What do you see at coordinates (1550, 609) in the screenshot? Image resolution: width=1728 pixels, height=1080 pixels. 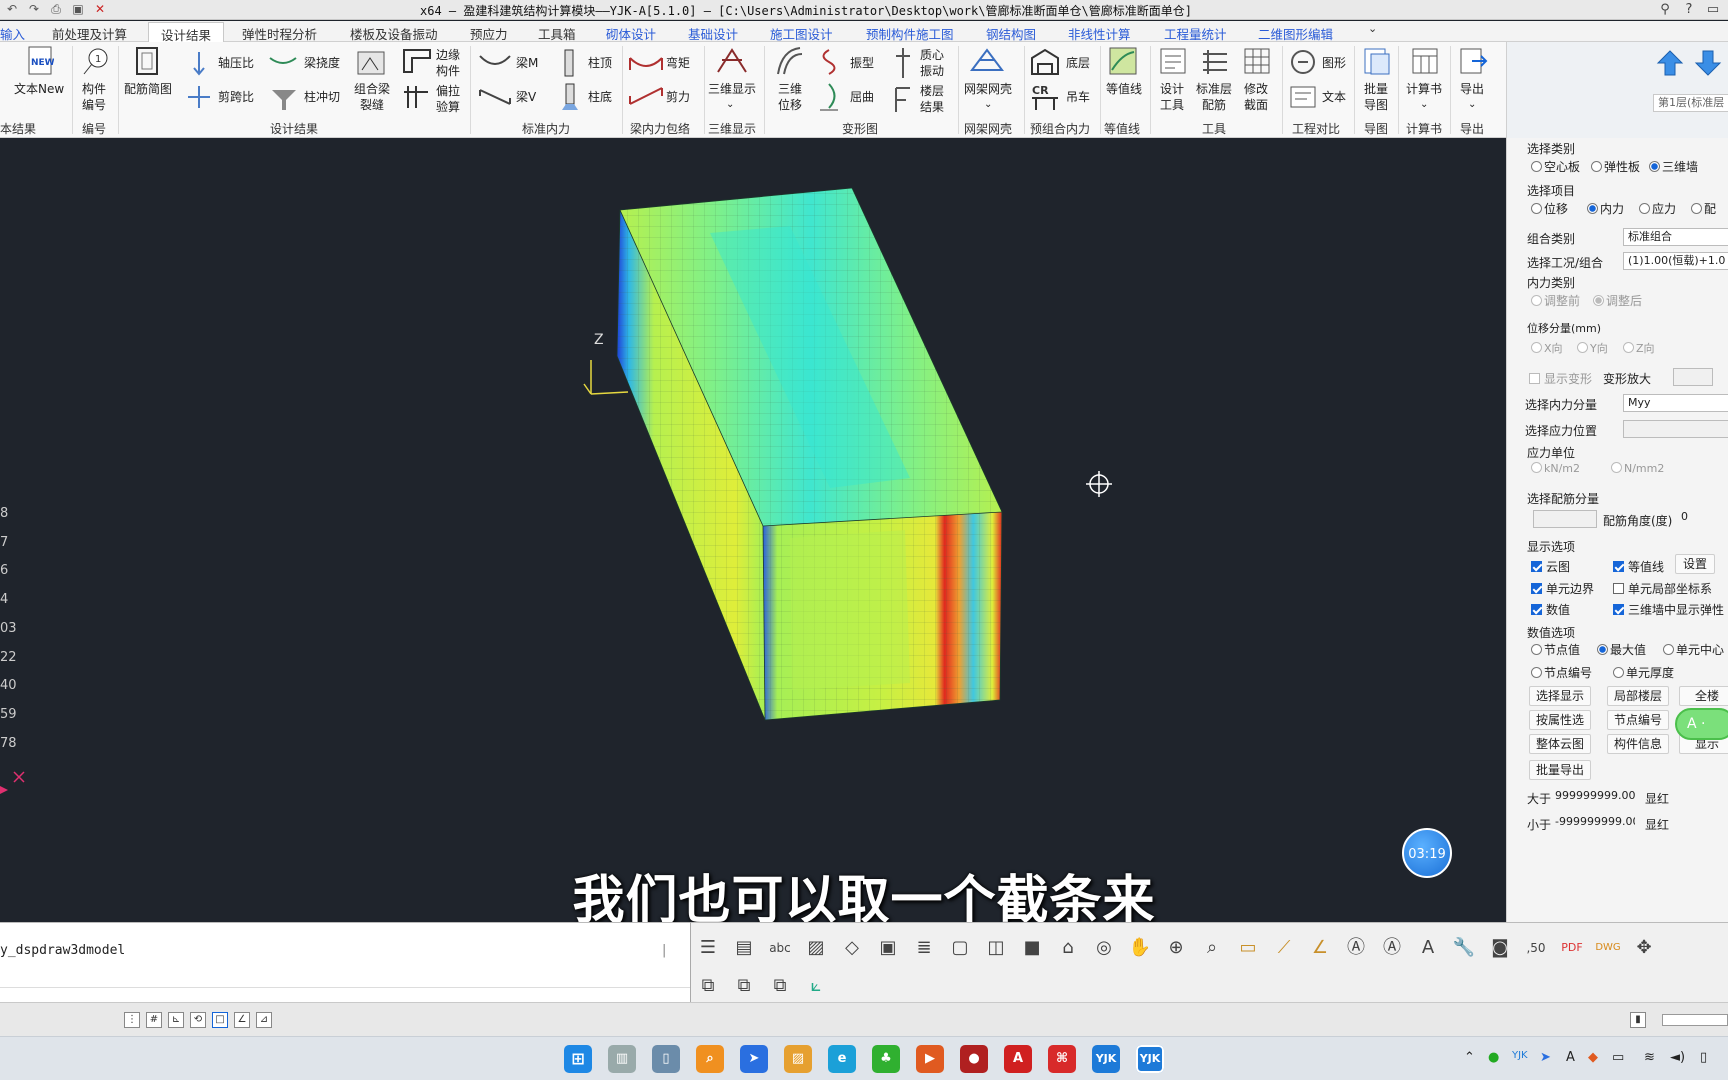 I see `values-checkbox: 数值` at bounding box center [1550, 609].